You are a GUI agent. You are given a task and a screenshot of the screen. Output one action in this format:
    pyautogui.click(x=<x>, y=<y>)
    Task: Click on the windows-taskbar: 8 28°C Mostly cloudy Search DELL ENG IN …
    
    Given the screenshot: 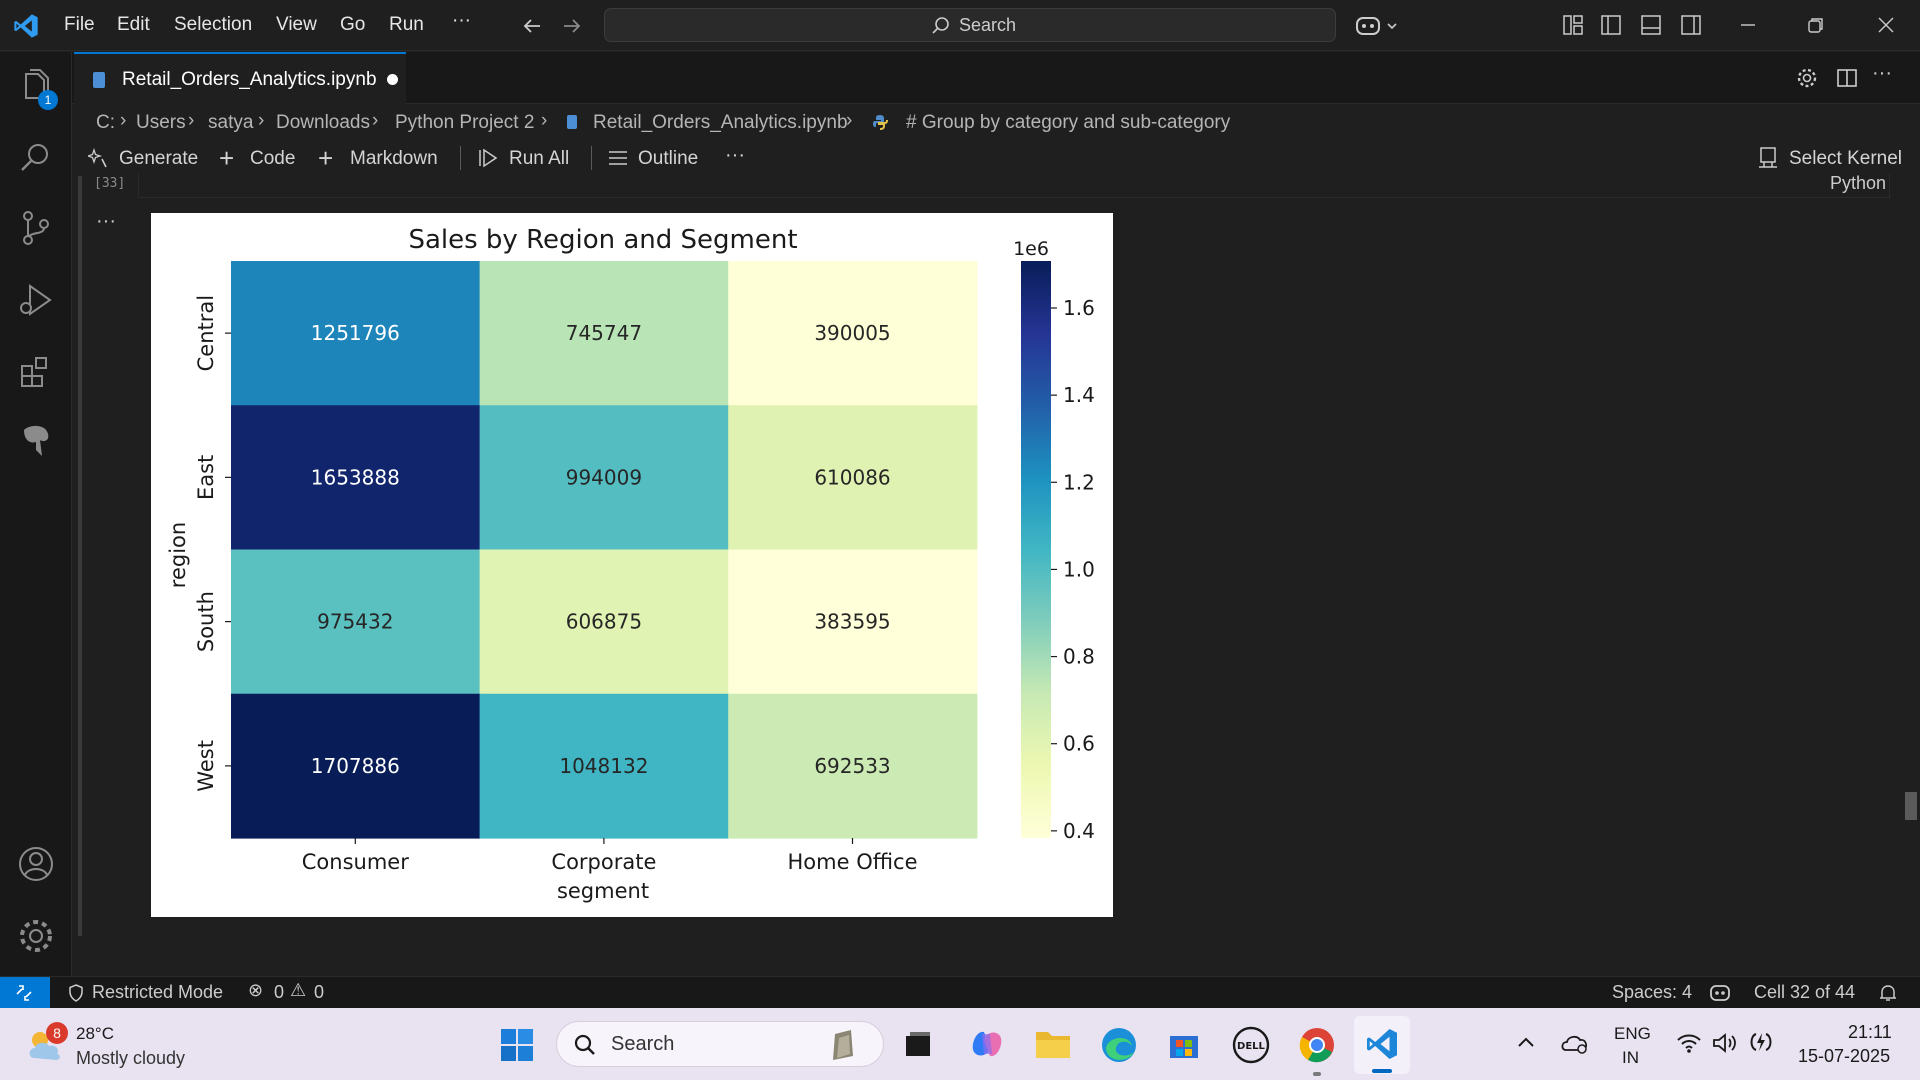 What is the action you would take?
    pyautogui.click(x=960, y=1044)
    